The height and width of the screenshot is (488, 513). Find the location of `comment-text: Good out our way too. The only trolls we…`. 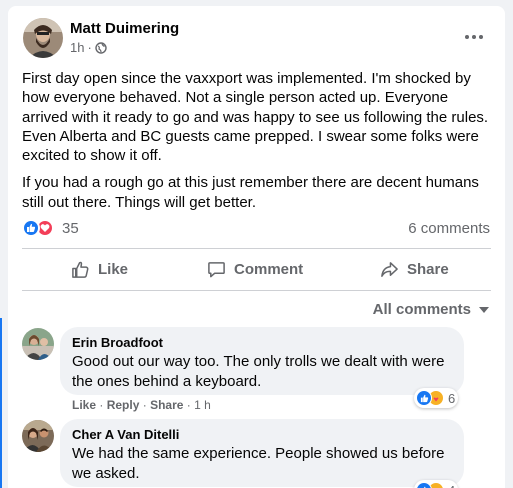

comment-text: Good out our way too. The only trolls we… is located at coordinates (258, 371).